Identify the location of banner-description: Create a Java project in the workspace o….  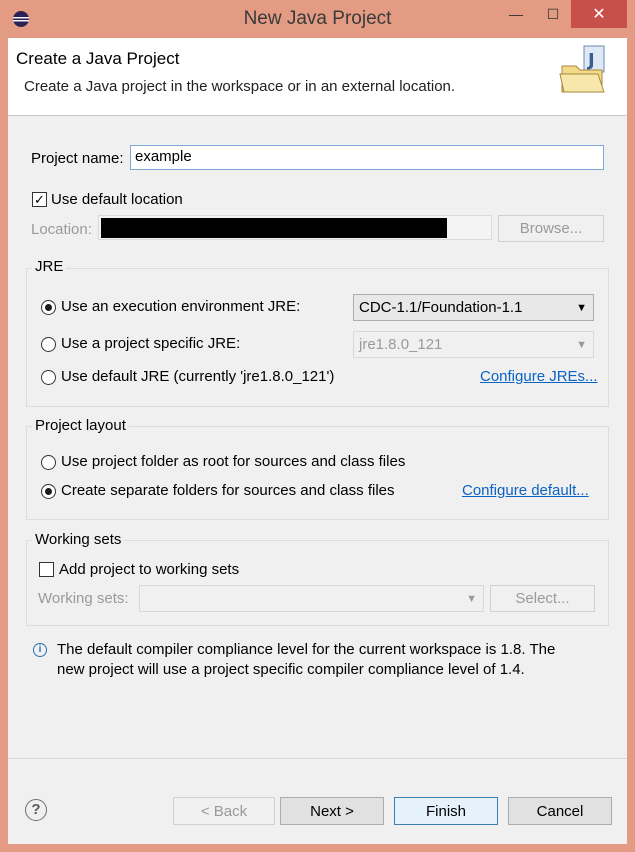
(240, 86).